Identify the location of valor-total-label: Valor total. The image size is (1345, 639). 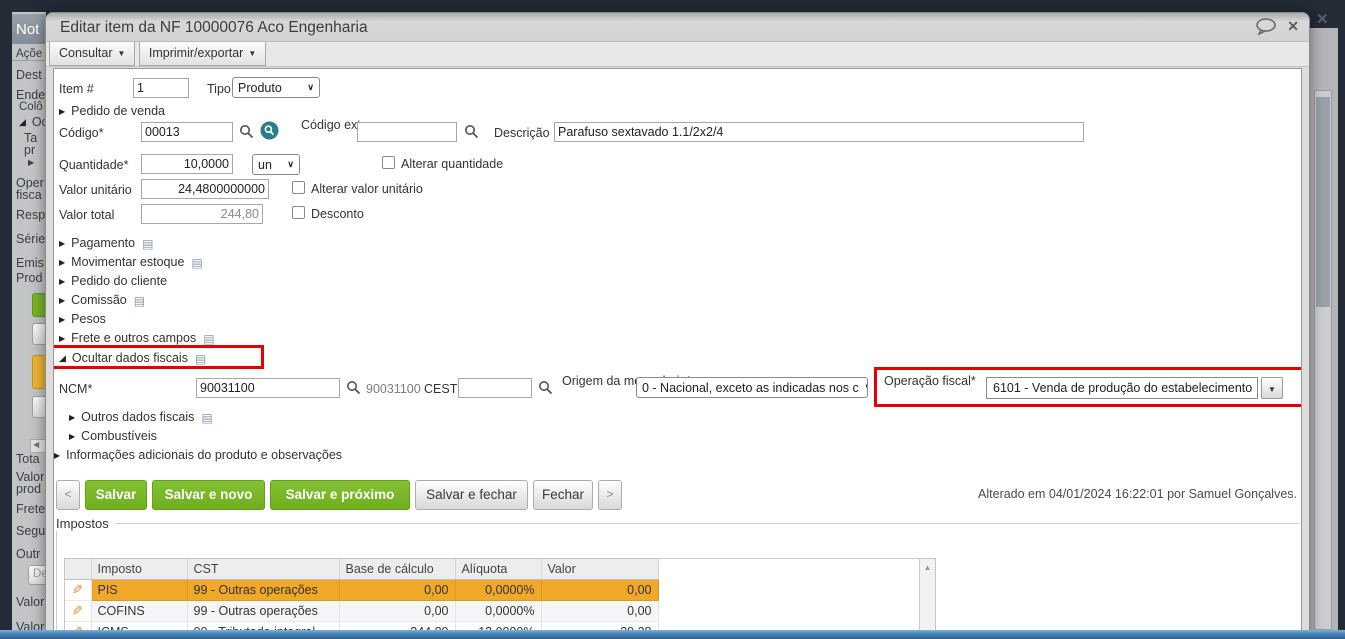
(87, 215).